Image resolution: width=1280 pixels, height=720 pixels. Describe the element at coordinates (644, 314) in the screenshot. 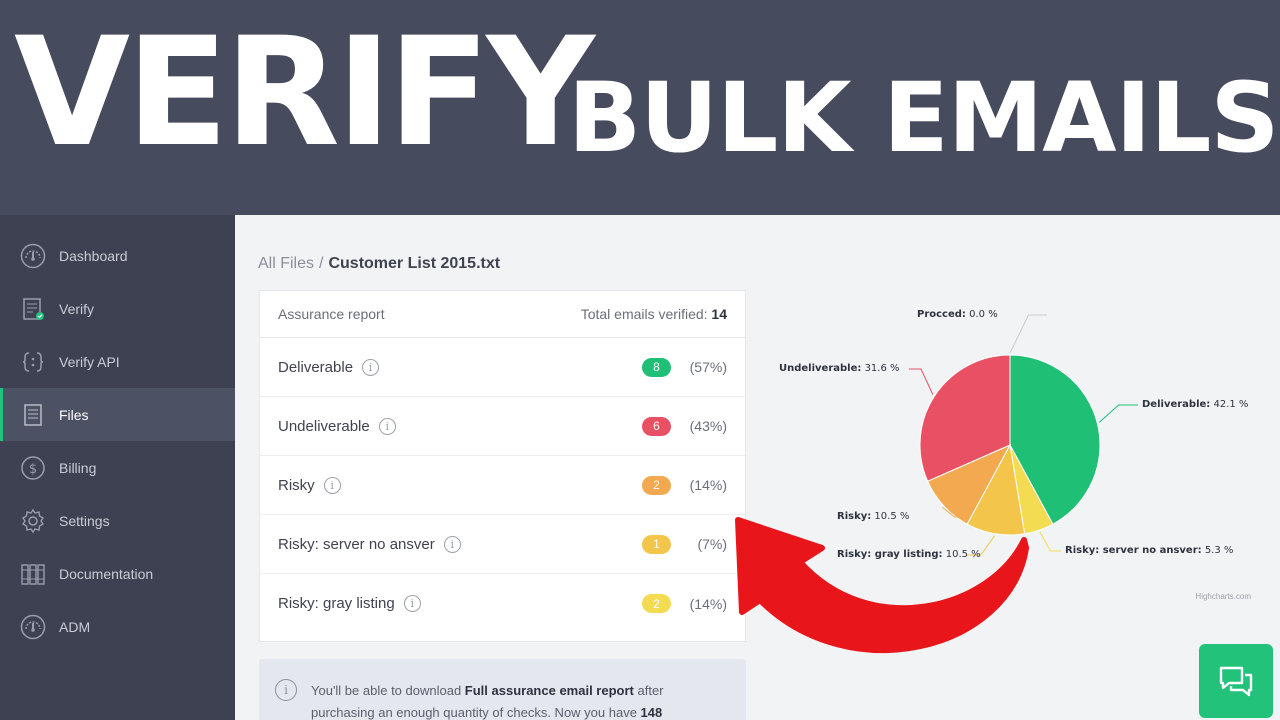

I see `total-label: Total emails verified:` at that location.